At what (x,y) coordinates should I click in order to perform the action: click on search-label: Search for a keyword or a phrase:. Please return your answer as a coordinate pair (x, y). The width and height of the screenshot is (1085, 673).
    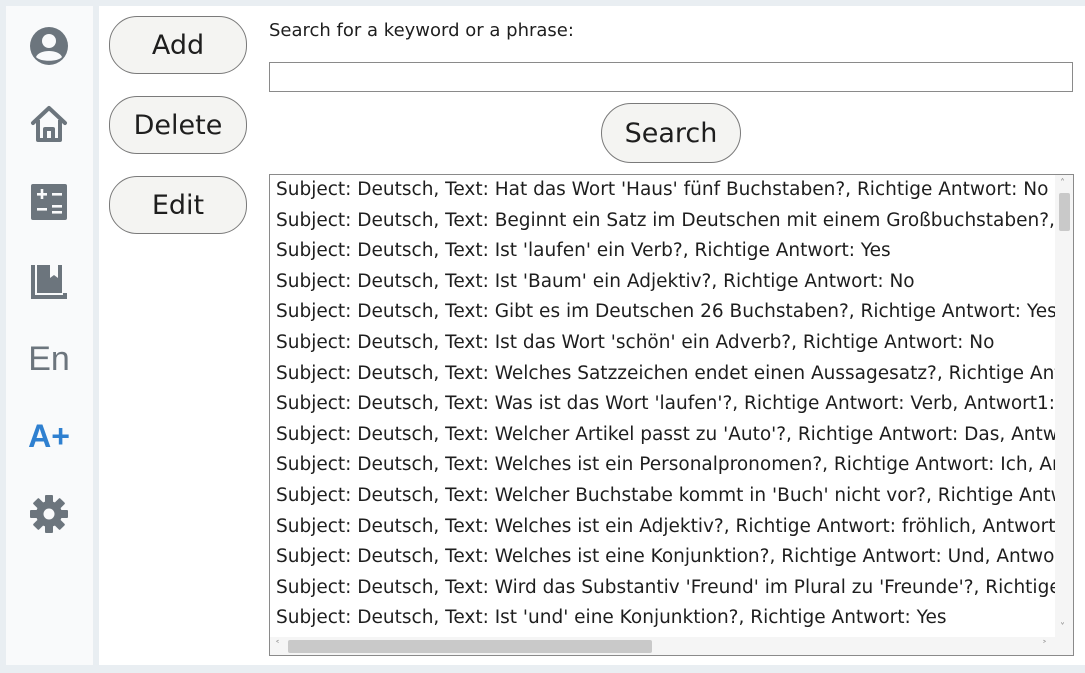
    Looking at the image, I should click on (421, 30).